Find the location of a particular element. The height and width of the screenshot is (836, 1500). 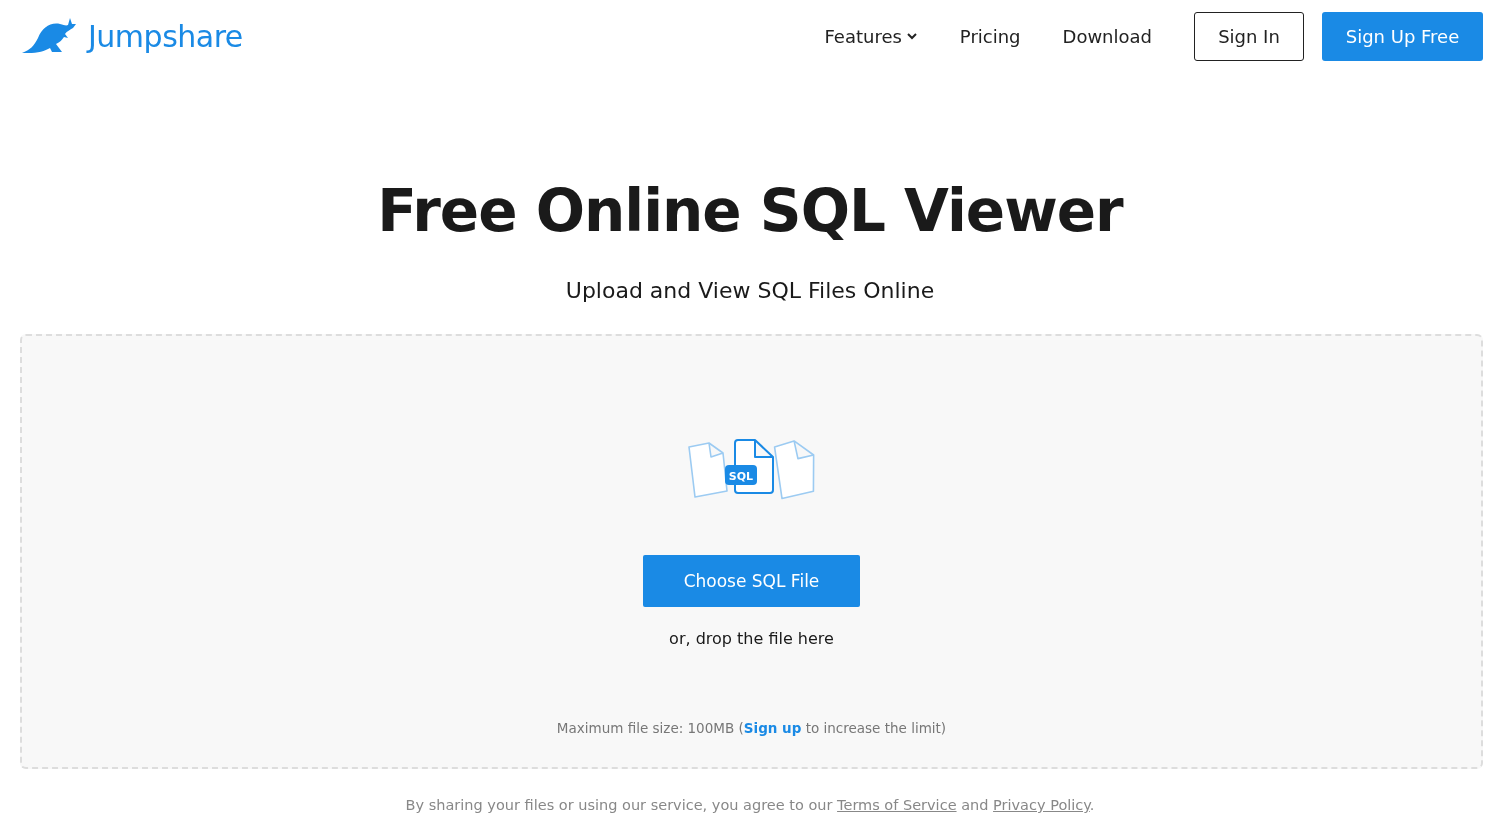

sign-in-button: Sign In is located at coordinates (1249, 36).